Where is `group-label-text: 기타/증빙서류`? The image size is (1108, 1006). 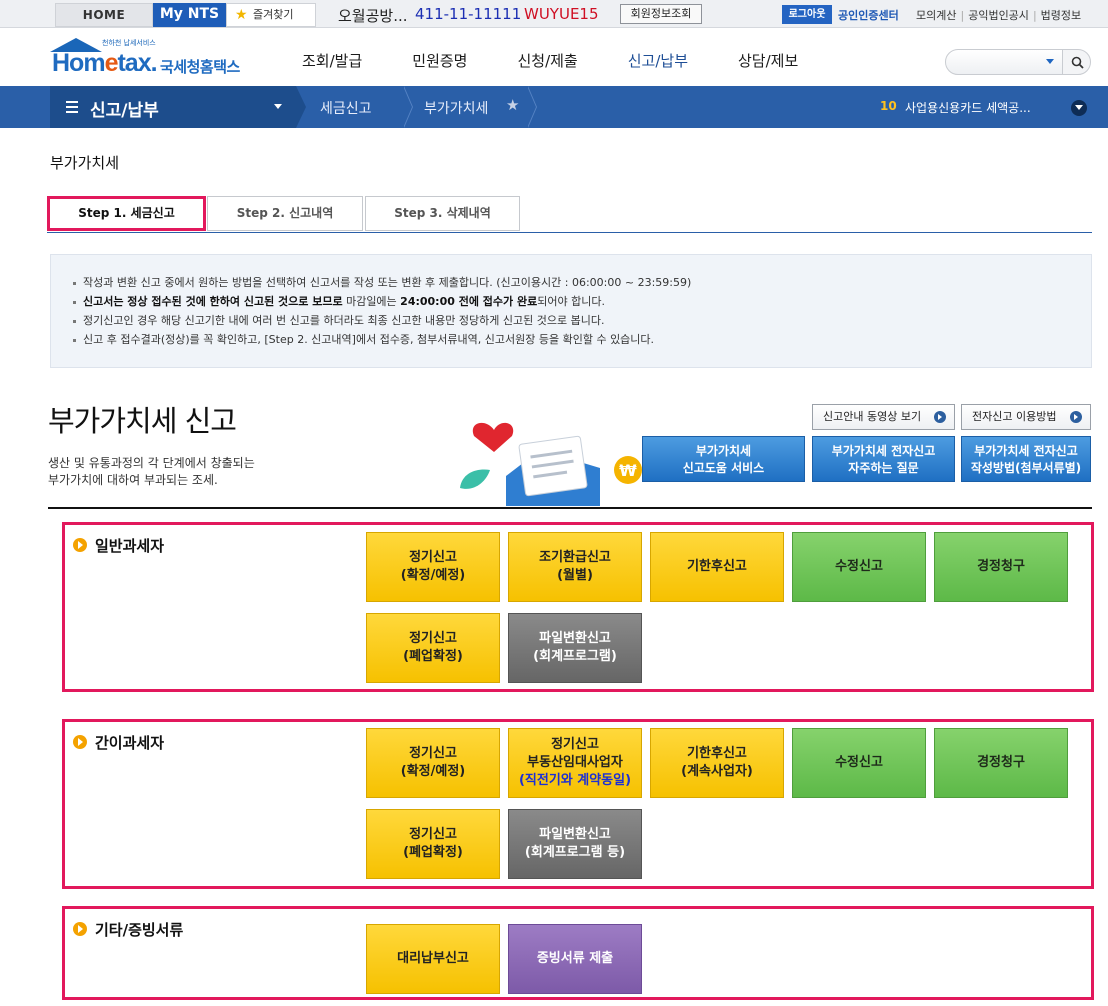 group-label-text: 기타/증빙서류 is located at coordinates (139, 930).